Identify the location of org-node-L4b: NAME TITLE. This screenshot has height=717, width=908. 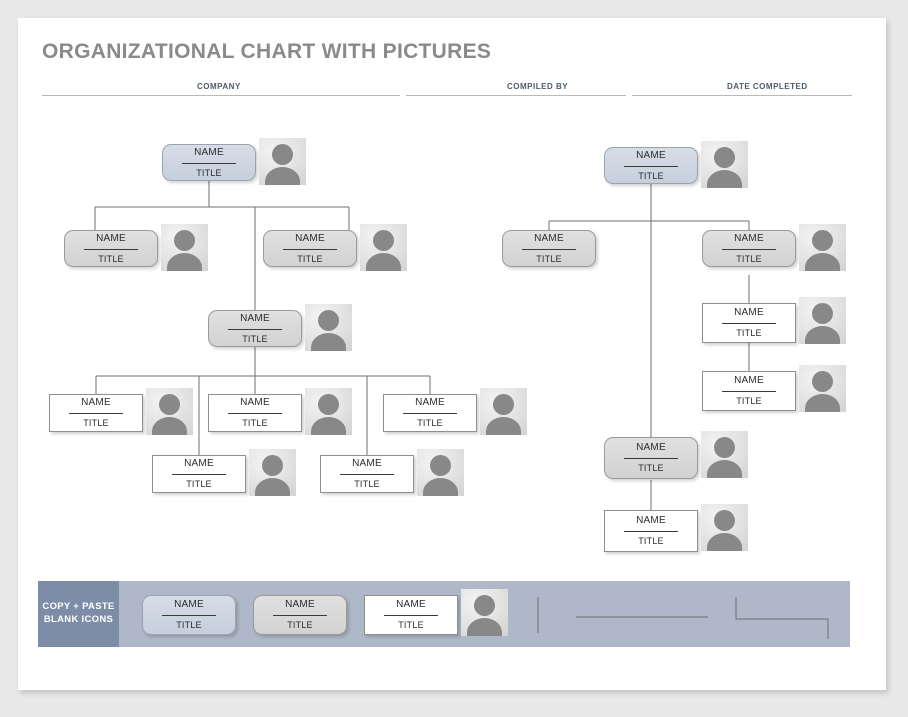
(255, 413).